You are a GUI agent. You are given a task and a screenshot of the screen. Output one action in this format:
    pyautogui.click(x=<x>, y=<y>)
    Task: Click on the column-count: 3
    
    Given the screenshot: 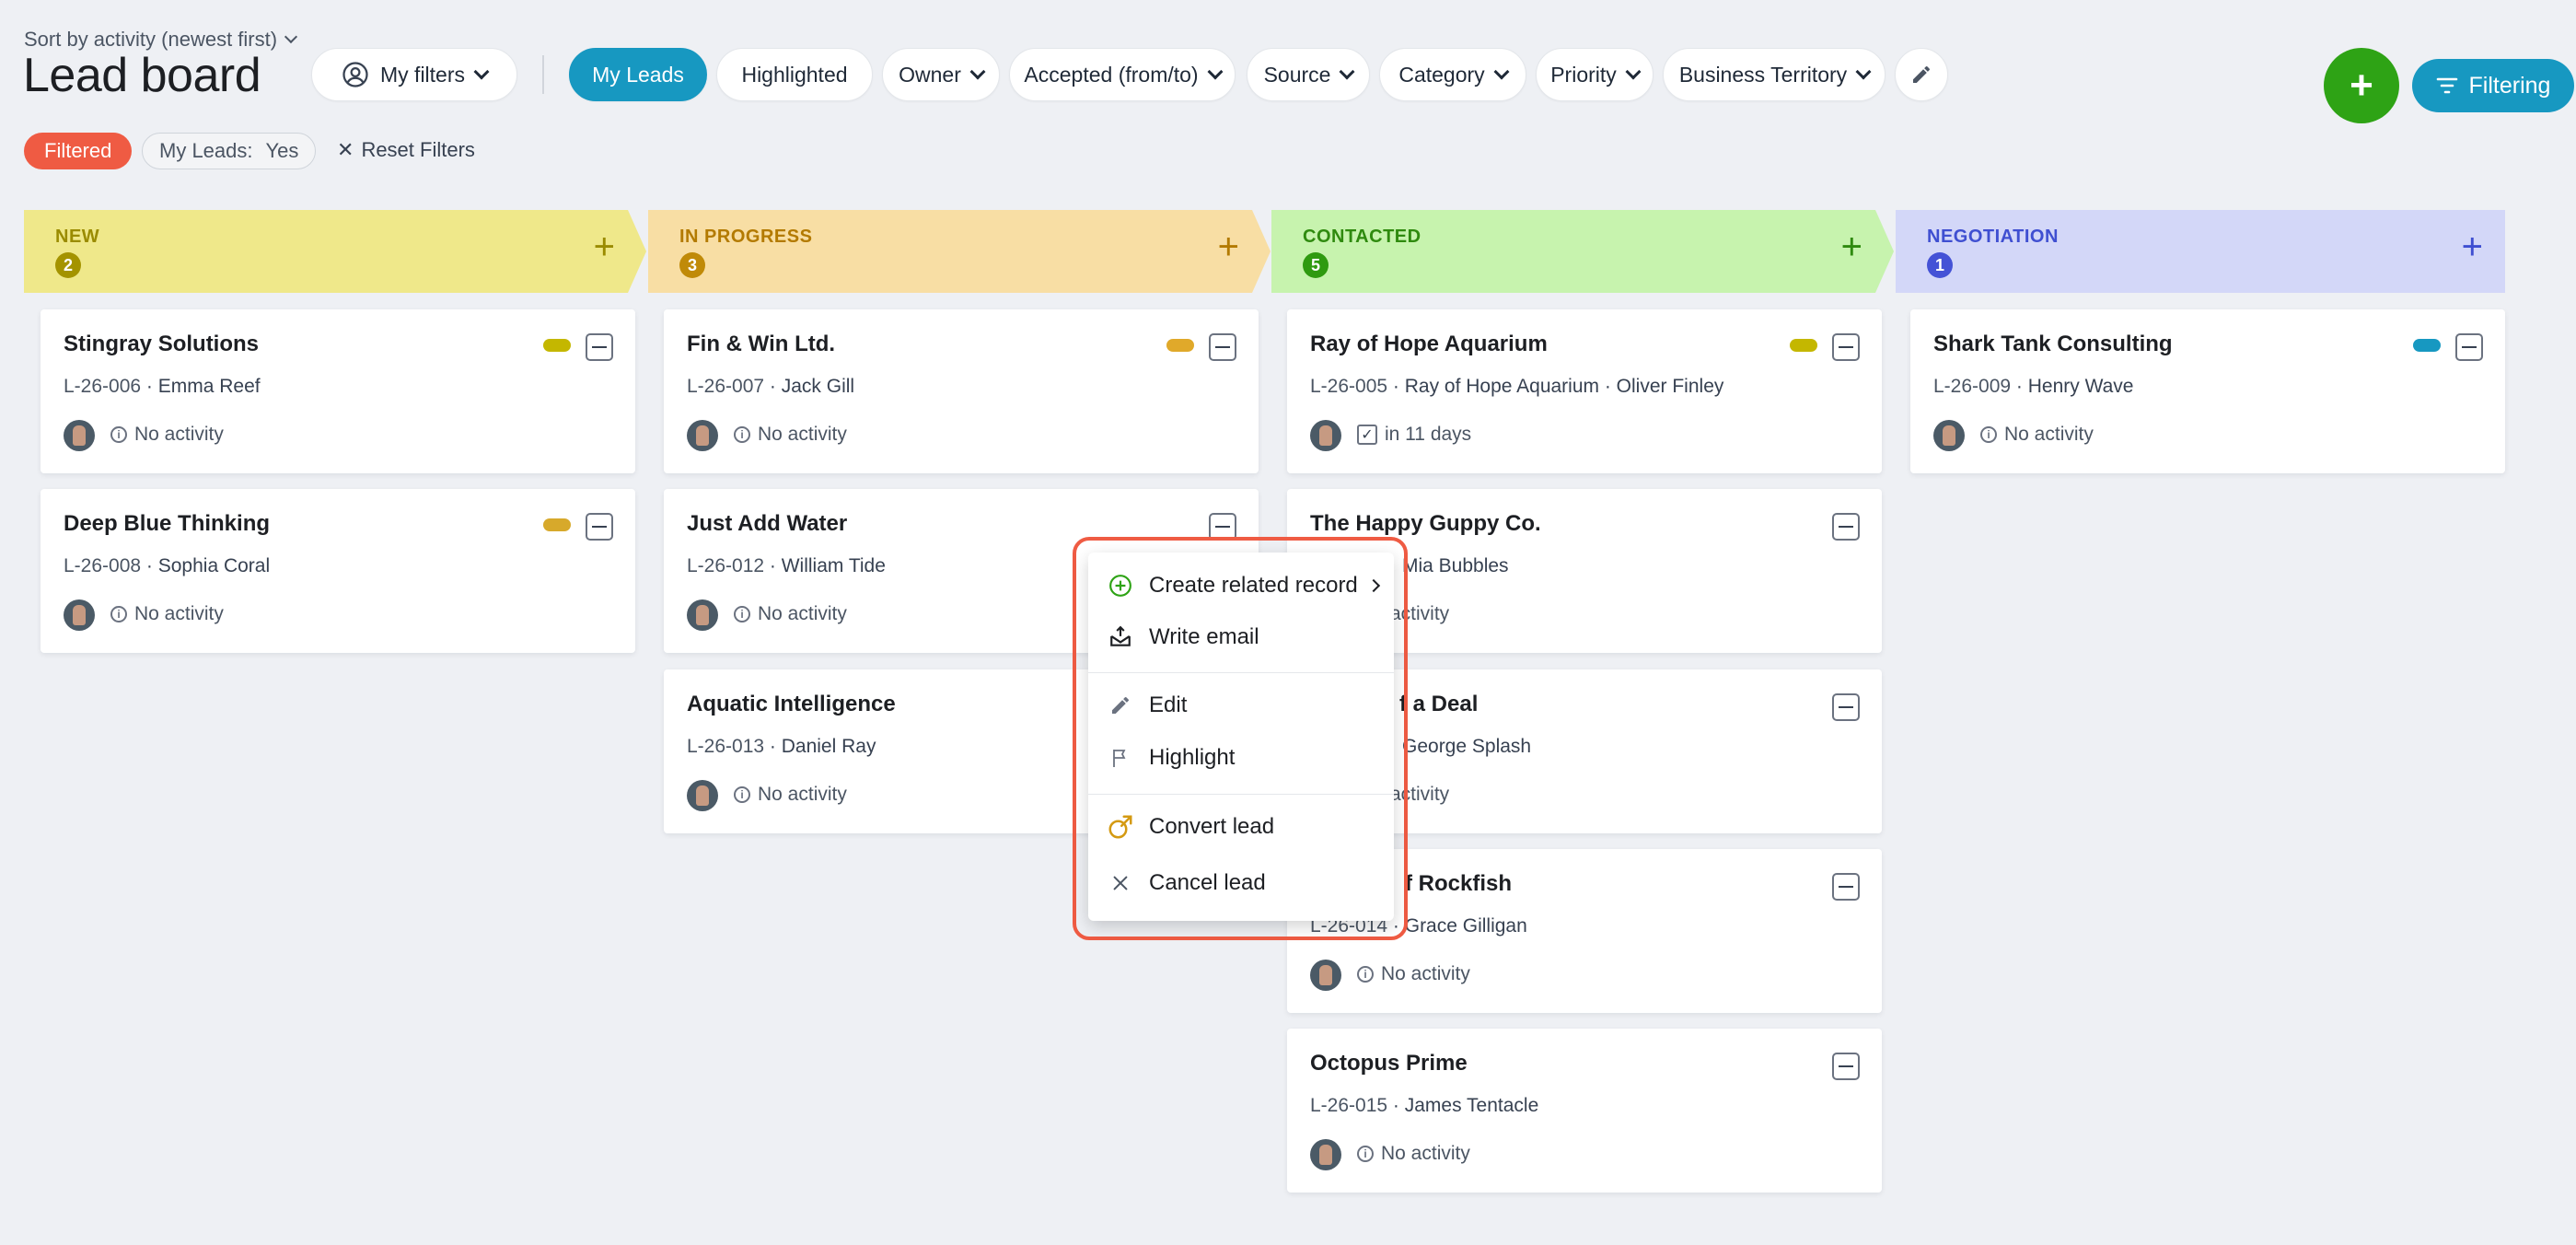 What is the action you would take?
    pyautogui.click(x=692, y=265)
    